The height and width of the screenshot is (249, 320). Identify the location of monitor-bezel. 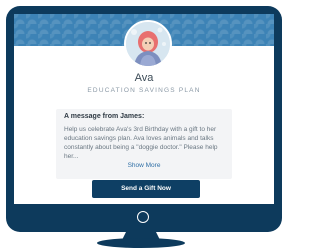
(144, 218).